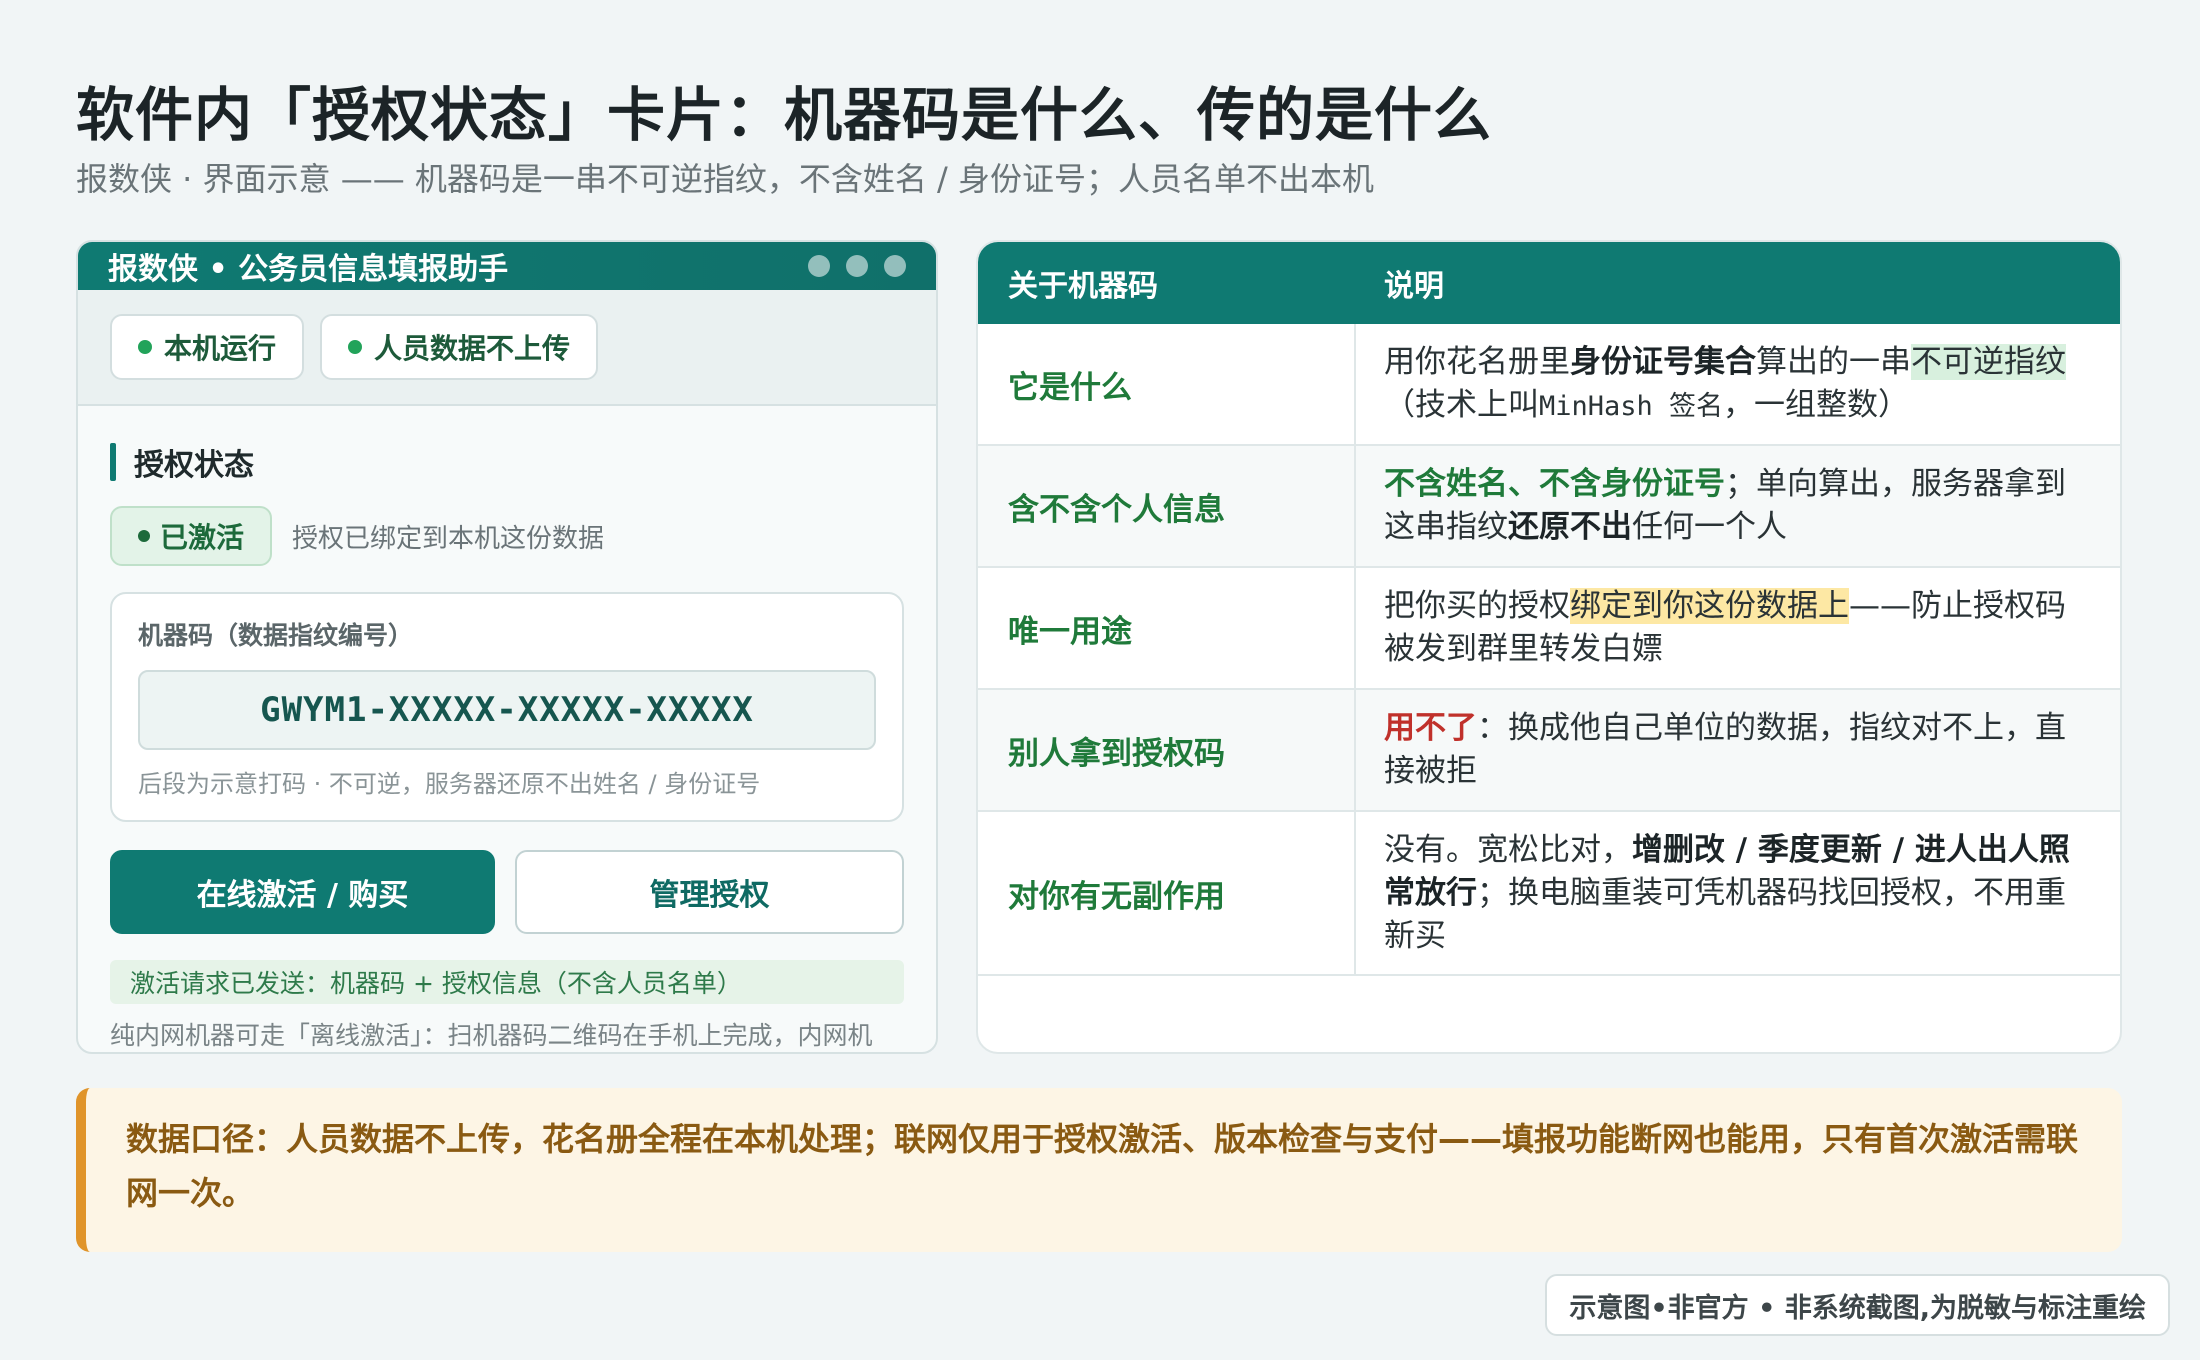 The height and width of the screenshot is (1360, 2200). I want to click on table-header: 关于机器码 说明, so click(1549, 283).